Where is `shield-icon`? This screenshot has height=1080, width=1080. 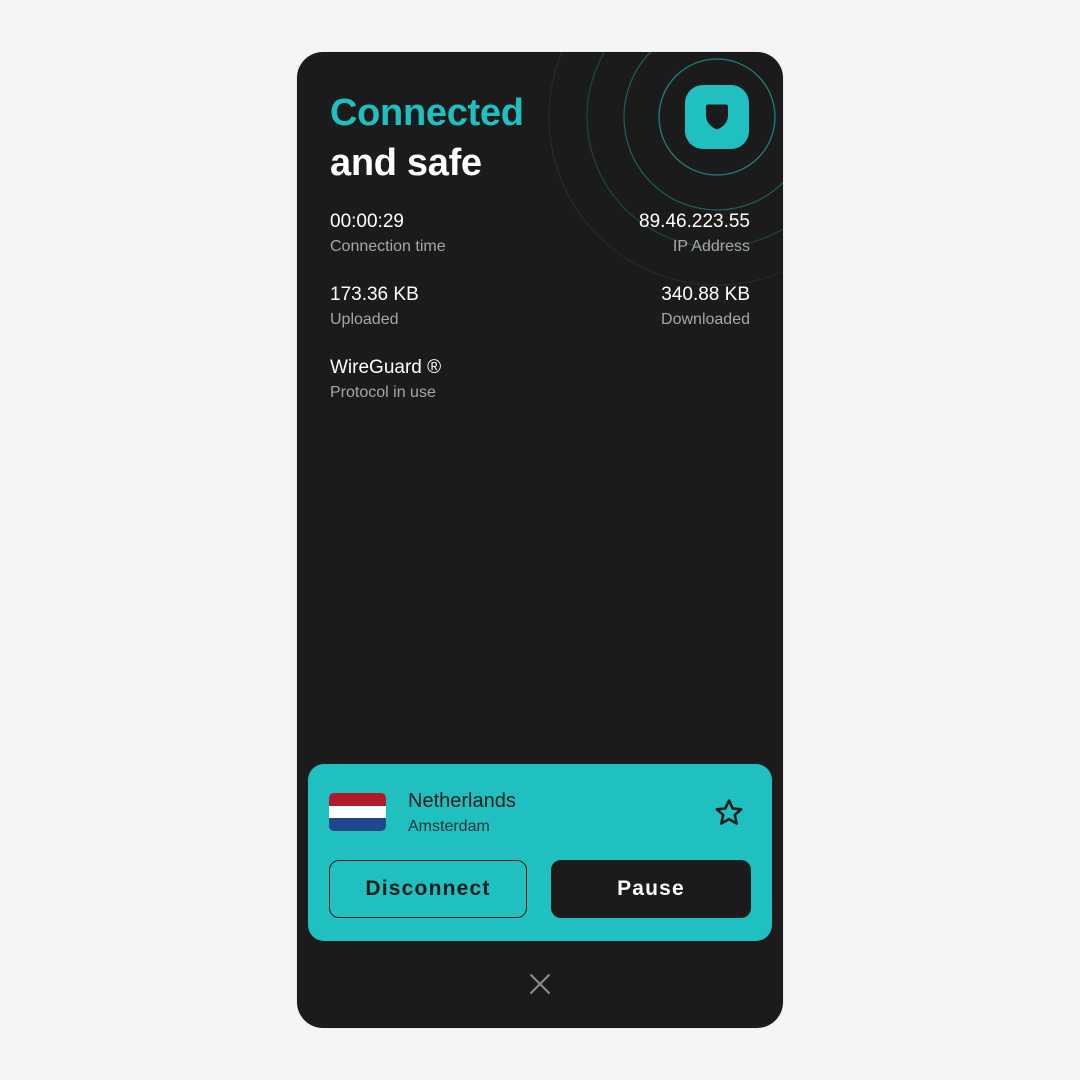
shield-icon is located at coordinates (717, 117).